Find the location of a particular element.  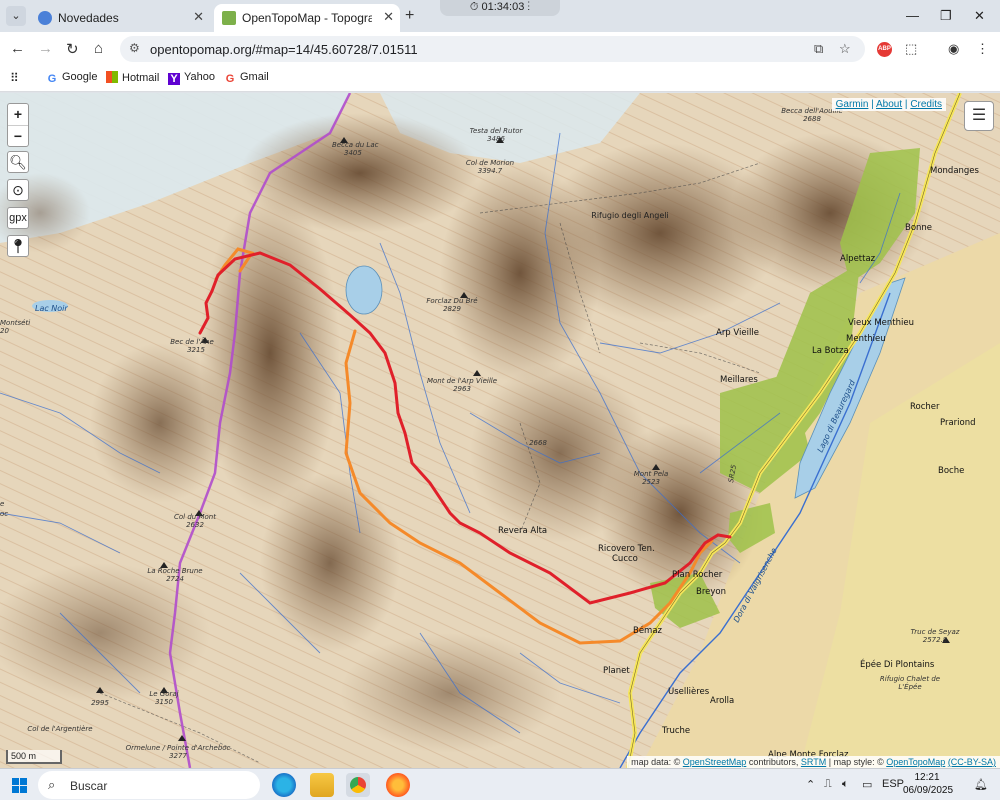

label-forclaz-bre: Forclaz Du Bré is located at coordinates (452, 301).